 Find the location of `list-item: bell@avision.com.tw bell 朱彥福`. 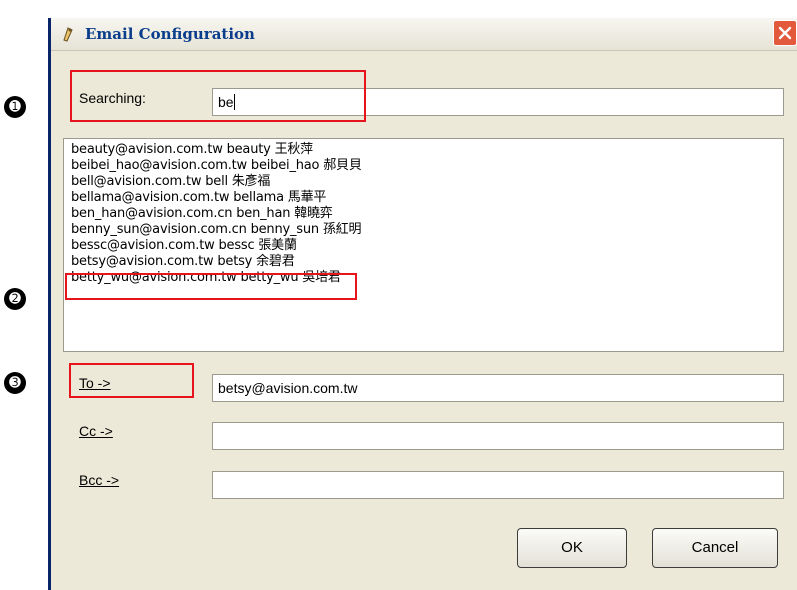

list-item: bell@avision.com.tw bell 朱彥福 is located at coordinates (423, 182).